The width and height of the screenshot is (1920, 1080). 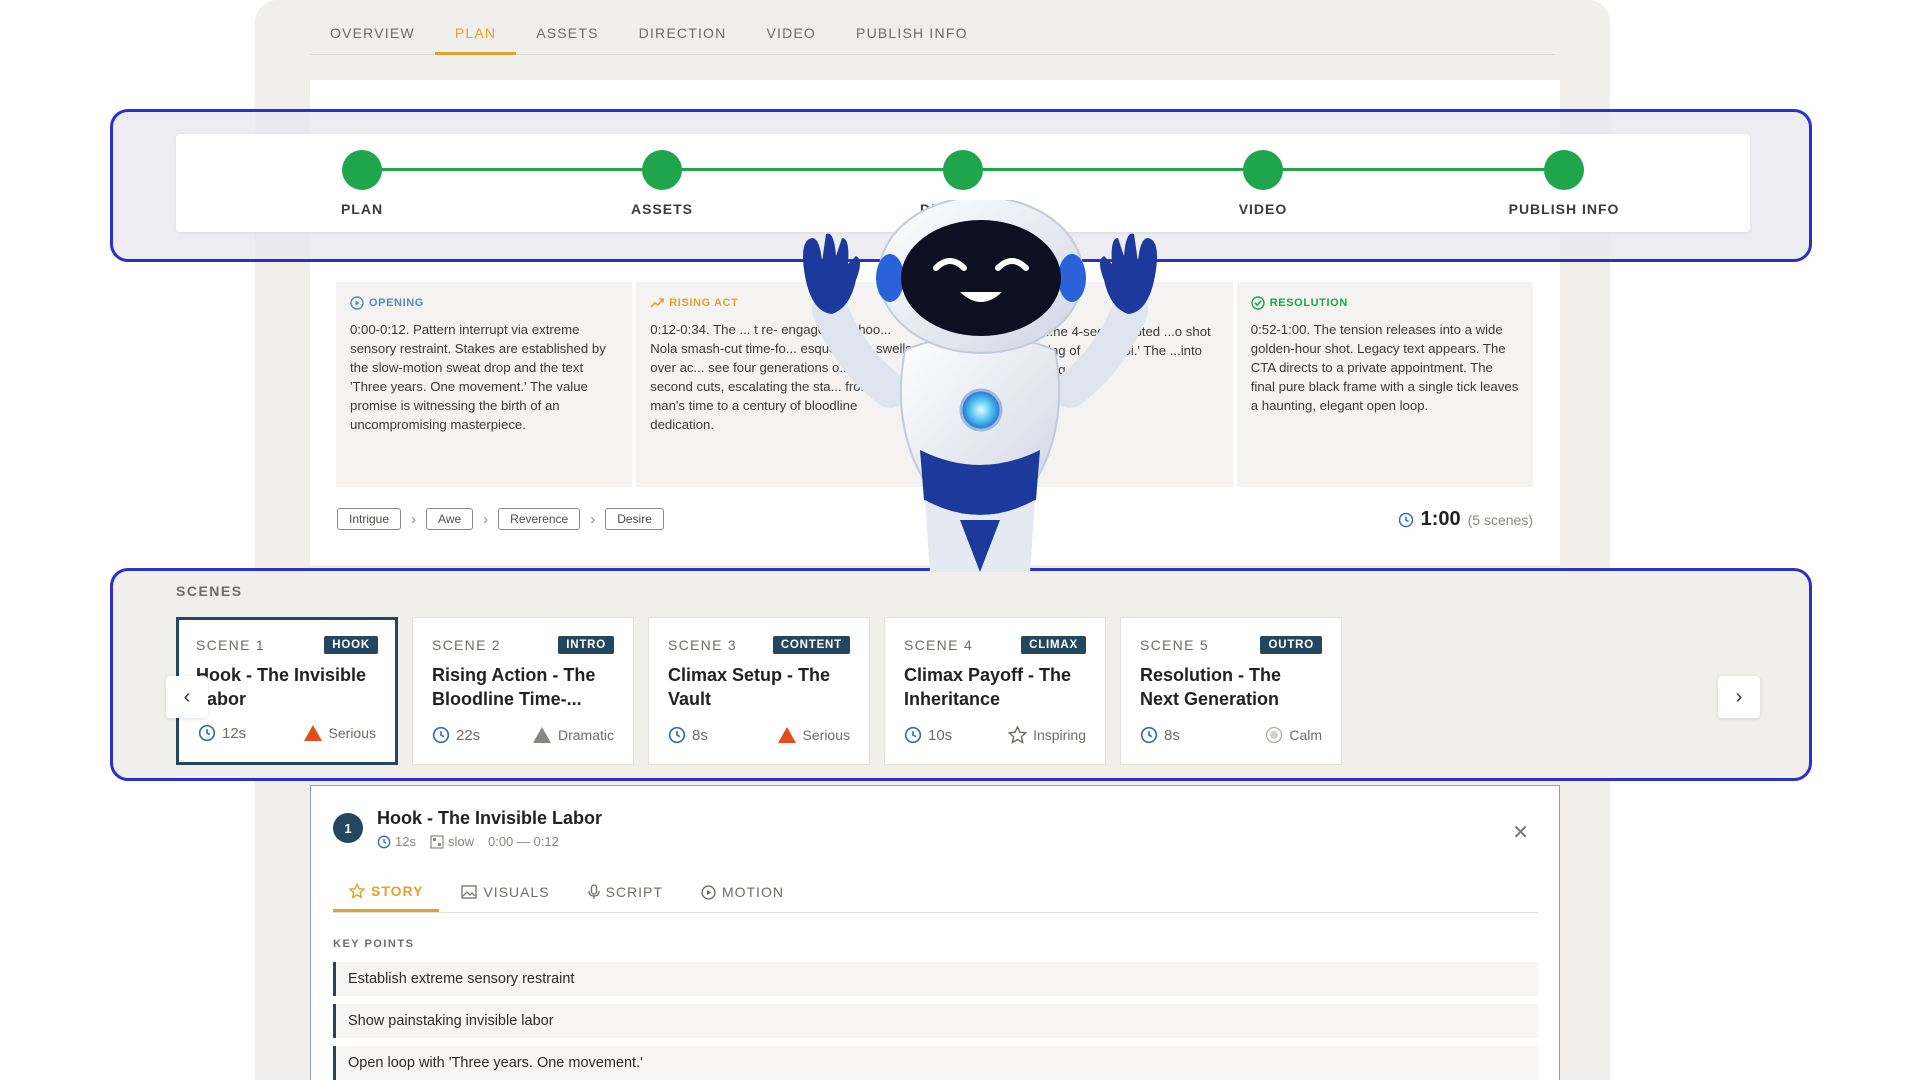 I want to click on detail-duration: 12s, so click(x=405, y=841).